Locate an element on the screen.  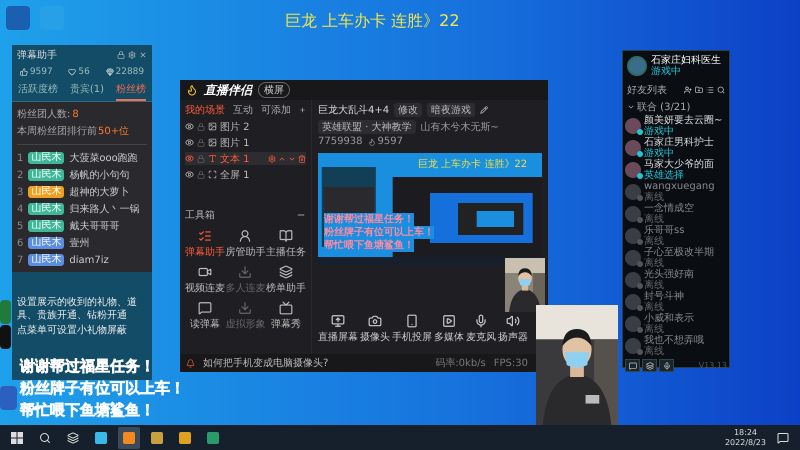
friend-item: 颜美妍要去云圈~ 游戏中 is located at coordinates (676, 126).